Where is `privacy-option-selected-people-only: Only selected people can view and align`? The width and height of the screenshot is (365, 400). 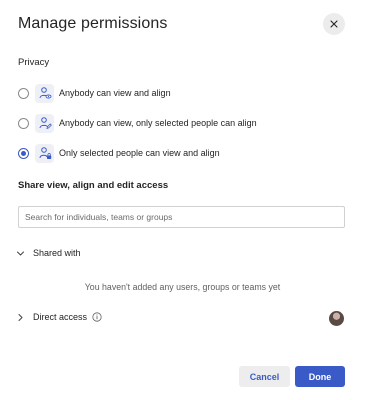
privacy-option-selected-people-only: Only selected people can view and align is located at coordinates (119, 153).